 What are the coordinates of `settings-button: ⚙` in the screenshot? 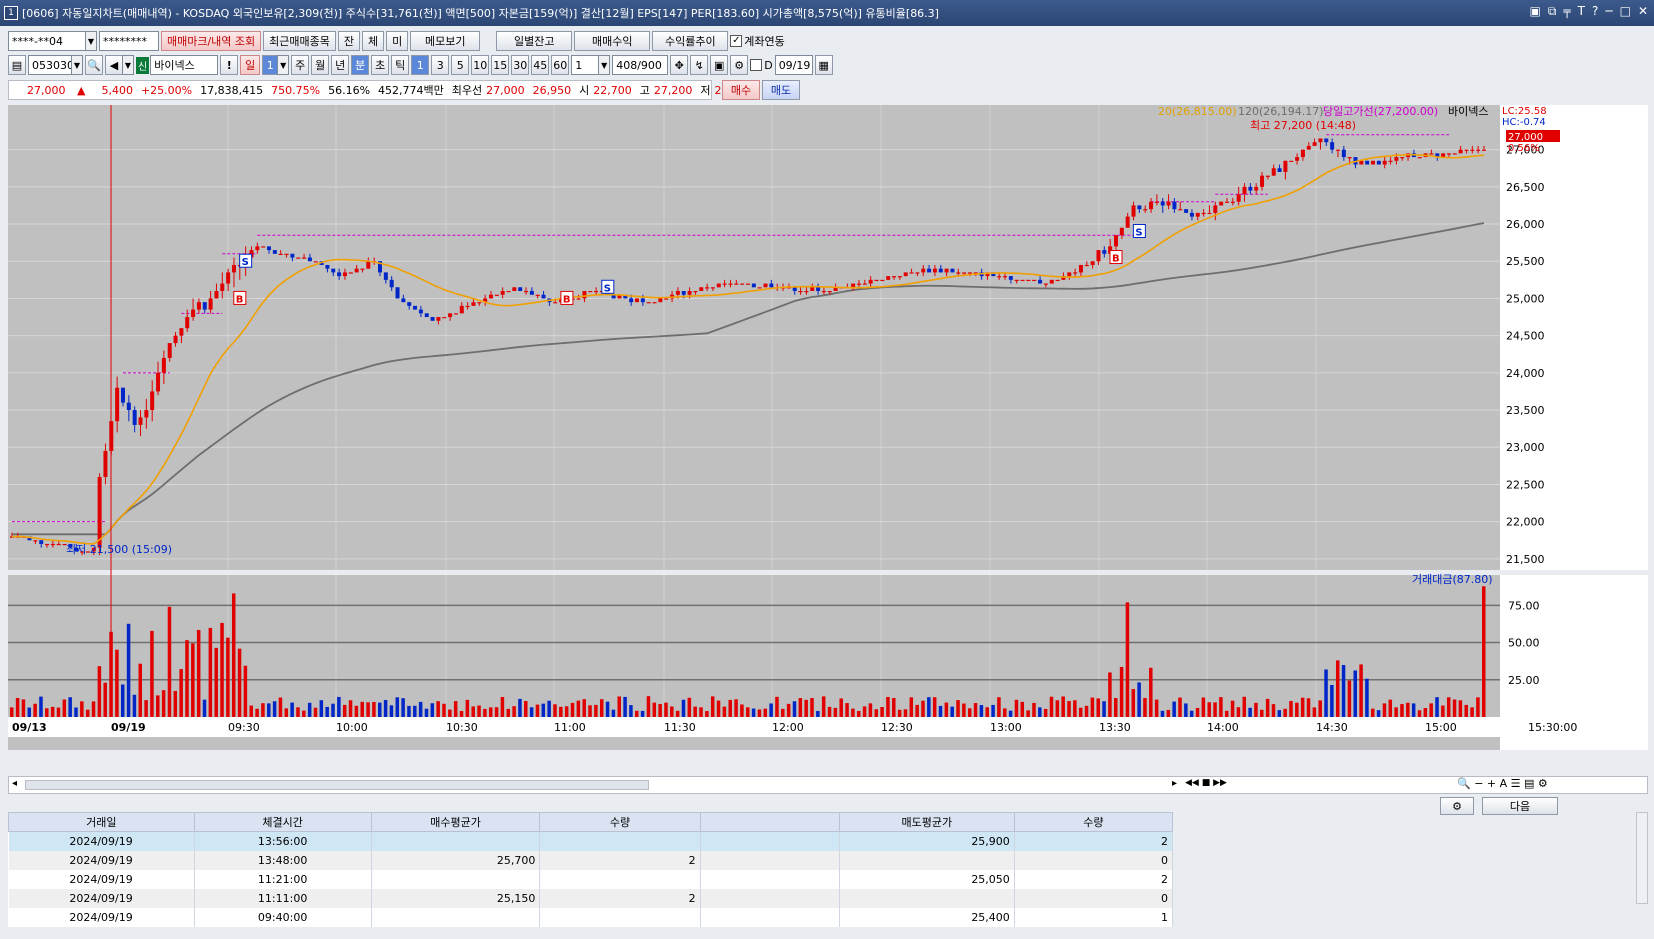 It's located at (1457, 806).